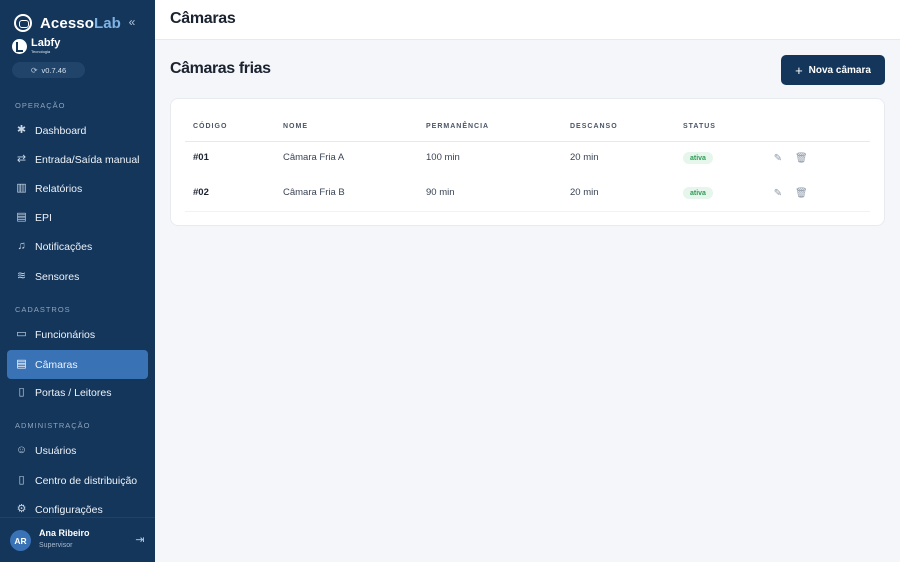  What do you see at coordinates (21, 159) in the screenshot?
I see `swap-icon: ⇄` at bounding box center [21, 159].